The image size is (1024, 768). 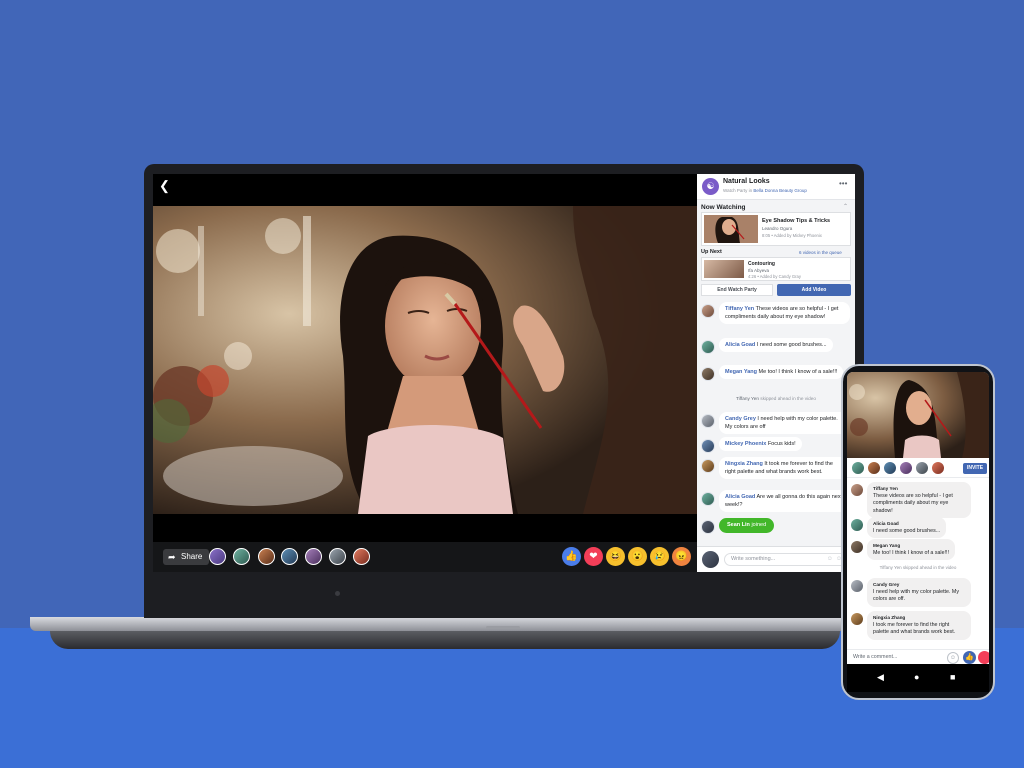 What do you see at coordinates (724, 269) in the screenshot?
I see `up-next-thumbnail` at bounding box center [724, 269].